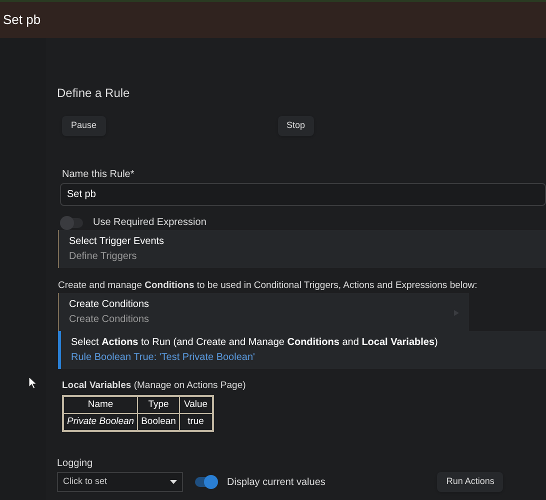  Describe the element at coordinates (93, 93) in the screenshot. I see `section-heading: Define a Rule` at that location.